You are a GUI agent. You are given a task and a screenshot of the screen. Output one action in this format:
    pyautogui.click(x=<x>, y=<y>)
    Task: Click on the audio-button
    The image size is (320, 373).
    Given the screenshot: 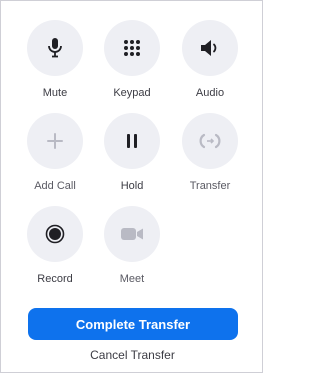 What is the action you would take?
    pyautogui.click(x=210, y=48)
    